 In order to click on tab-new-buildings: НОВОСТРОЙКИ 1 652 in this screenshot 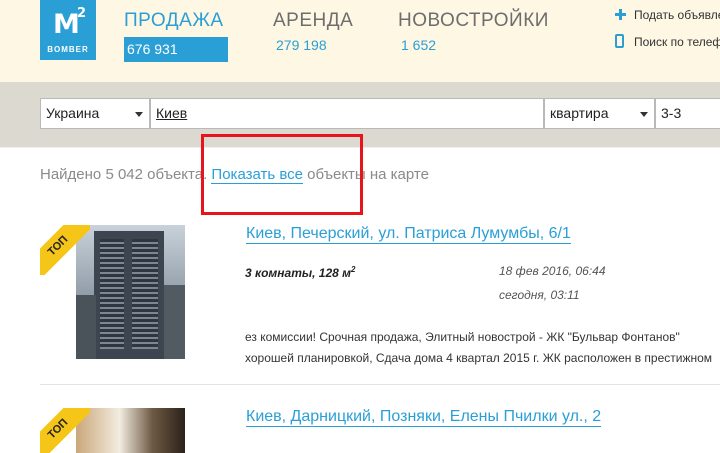, I will do `click(473, 31)`.